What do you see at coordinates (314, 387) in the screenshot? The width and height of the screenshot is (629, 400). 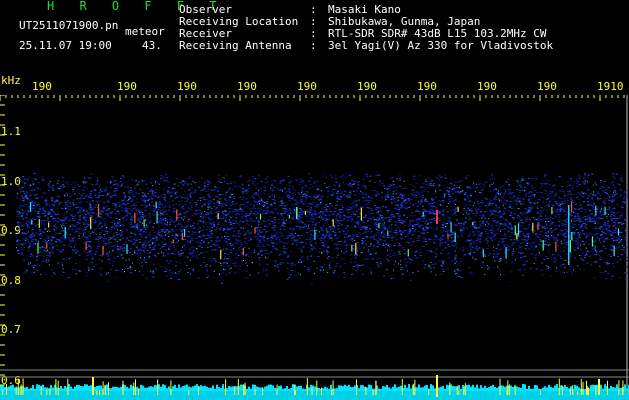 I see `baseline-band` at bounding box center [314, 387].